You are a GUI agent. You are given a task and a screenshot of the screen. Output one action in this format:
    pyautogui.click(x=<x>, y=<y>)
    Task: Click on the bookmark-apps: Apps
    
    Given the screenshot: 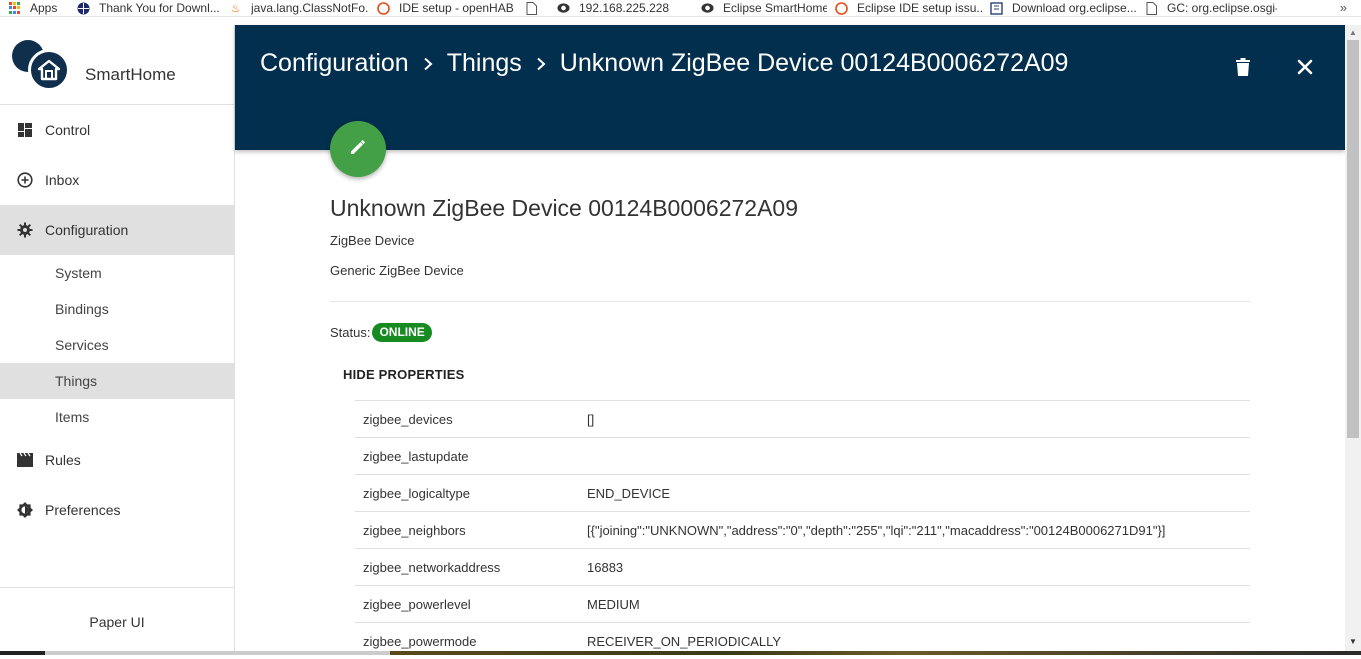 What is the action you would take?
    pyautogui.click(x=34, y=8)
    